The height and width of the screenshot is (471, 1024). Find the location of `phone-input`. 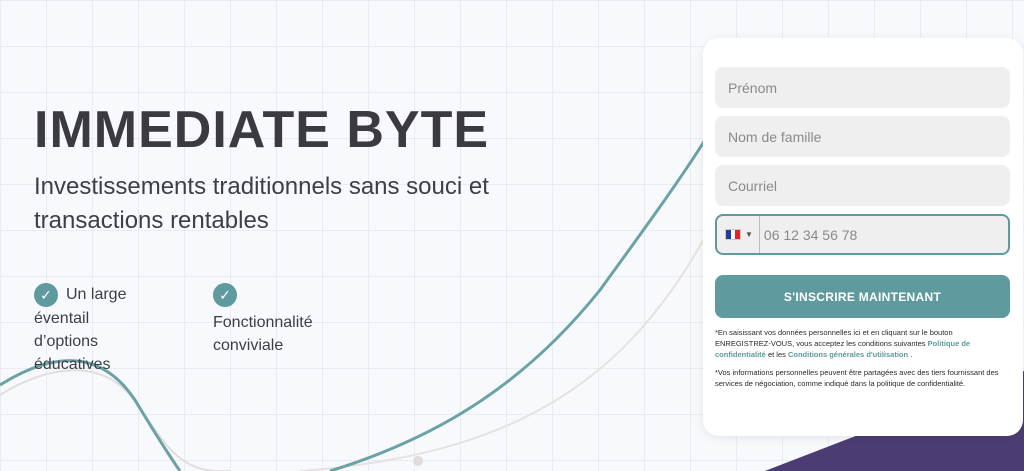

phone-input is located at coordinates (883, 234).